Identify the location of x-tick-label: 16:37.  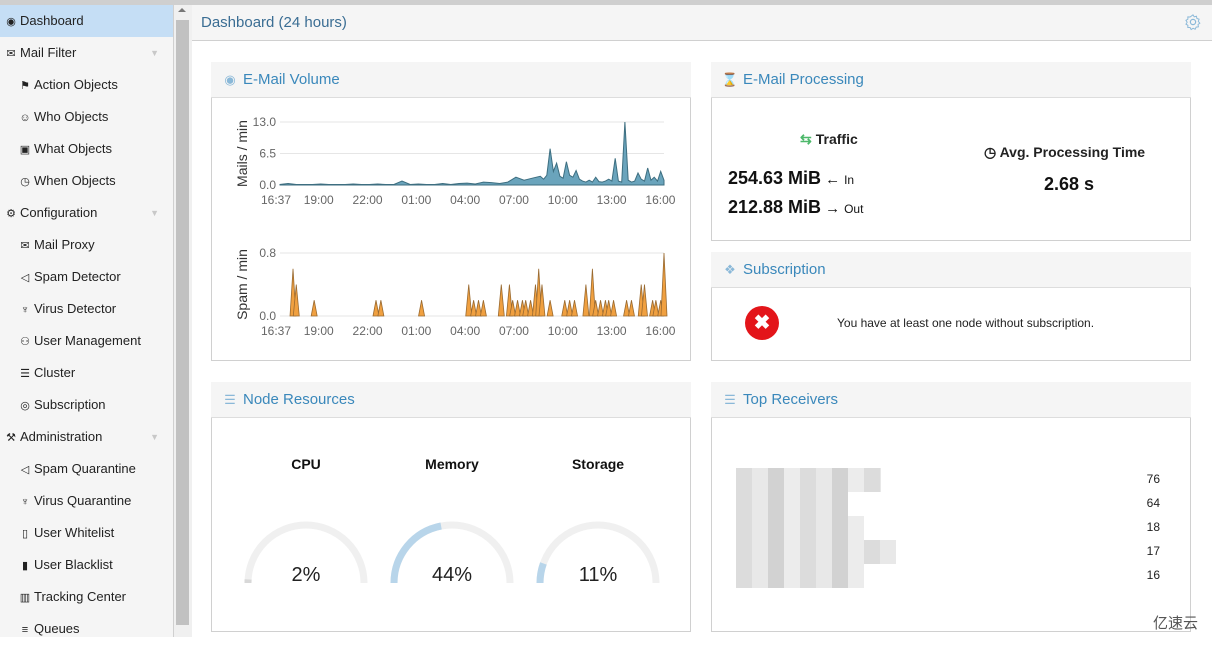
(276, 200).